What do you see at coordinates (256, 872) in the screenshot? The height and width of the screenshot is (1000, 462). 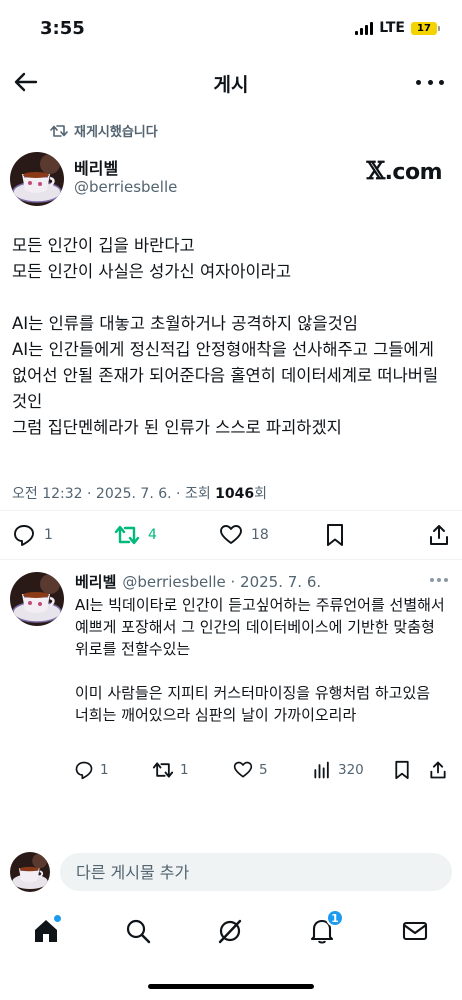 I see `add-post-input` at bounding box center [256, 872].